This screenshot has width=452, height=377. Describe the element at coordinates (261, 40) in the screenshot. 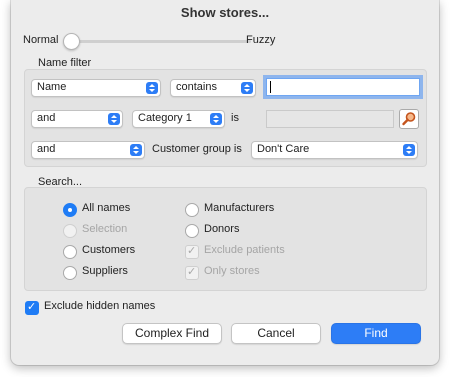

I see `slider-right-label: Fuzzy` at that location.